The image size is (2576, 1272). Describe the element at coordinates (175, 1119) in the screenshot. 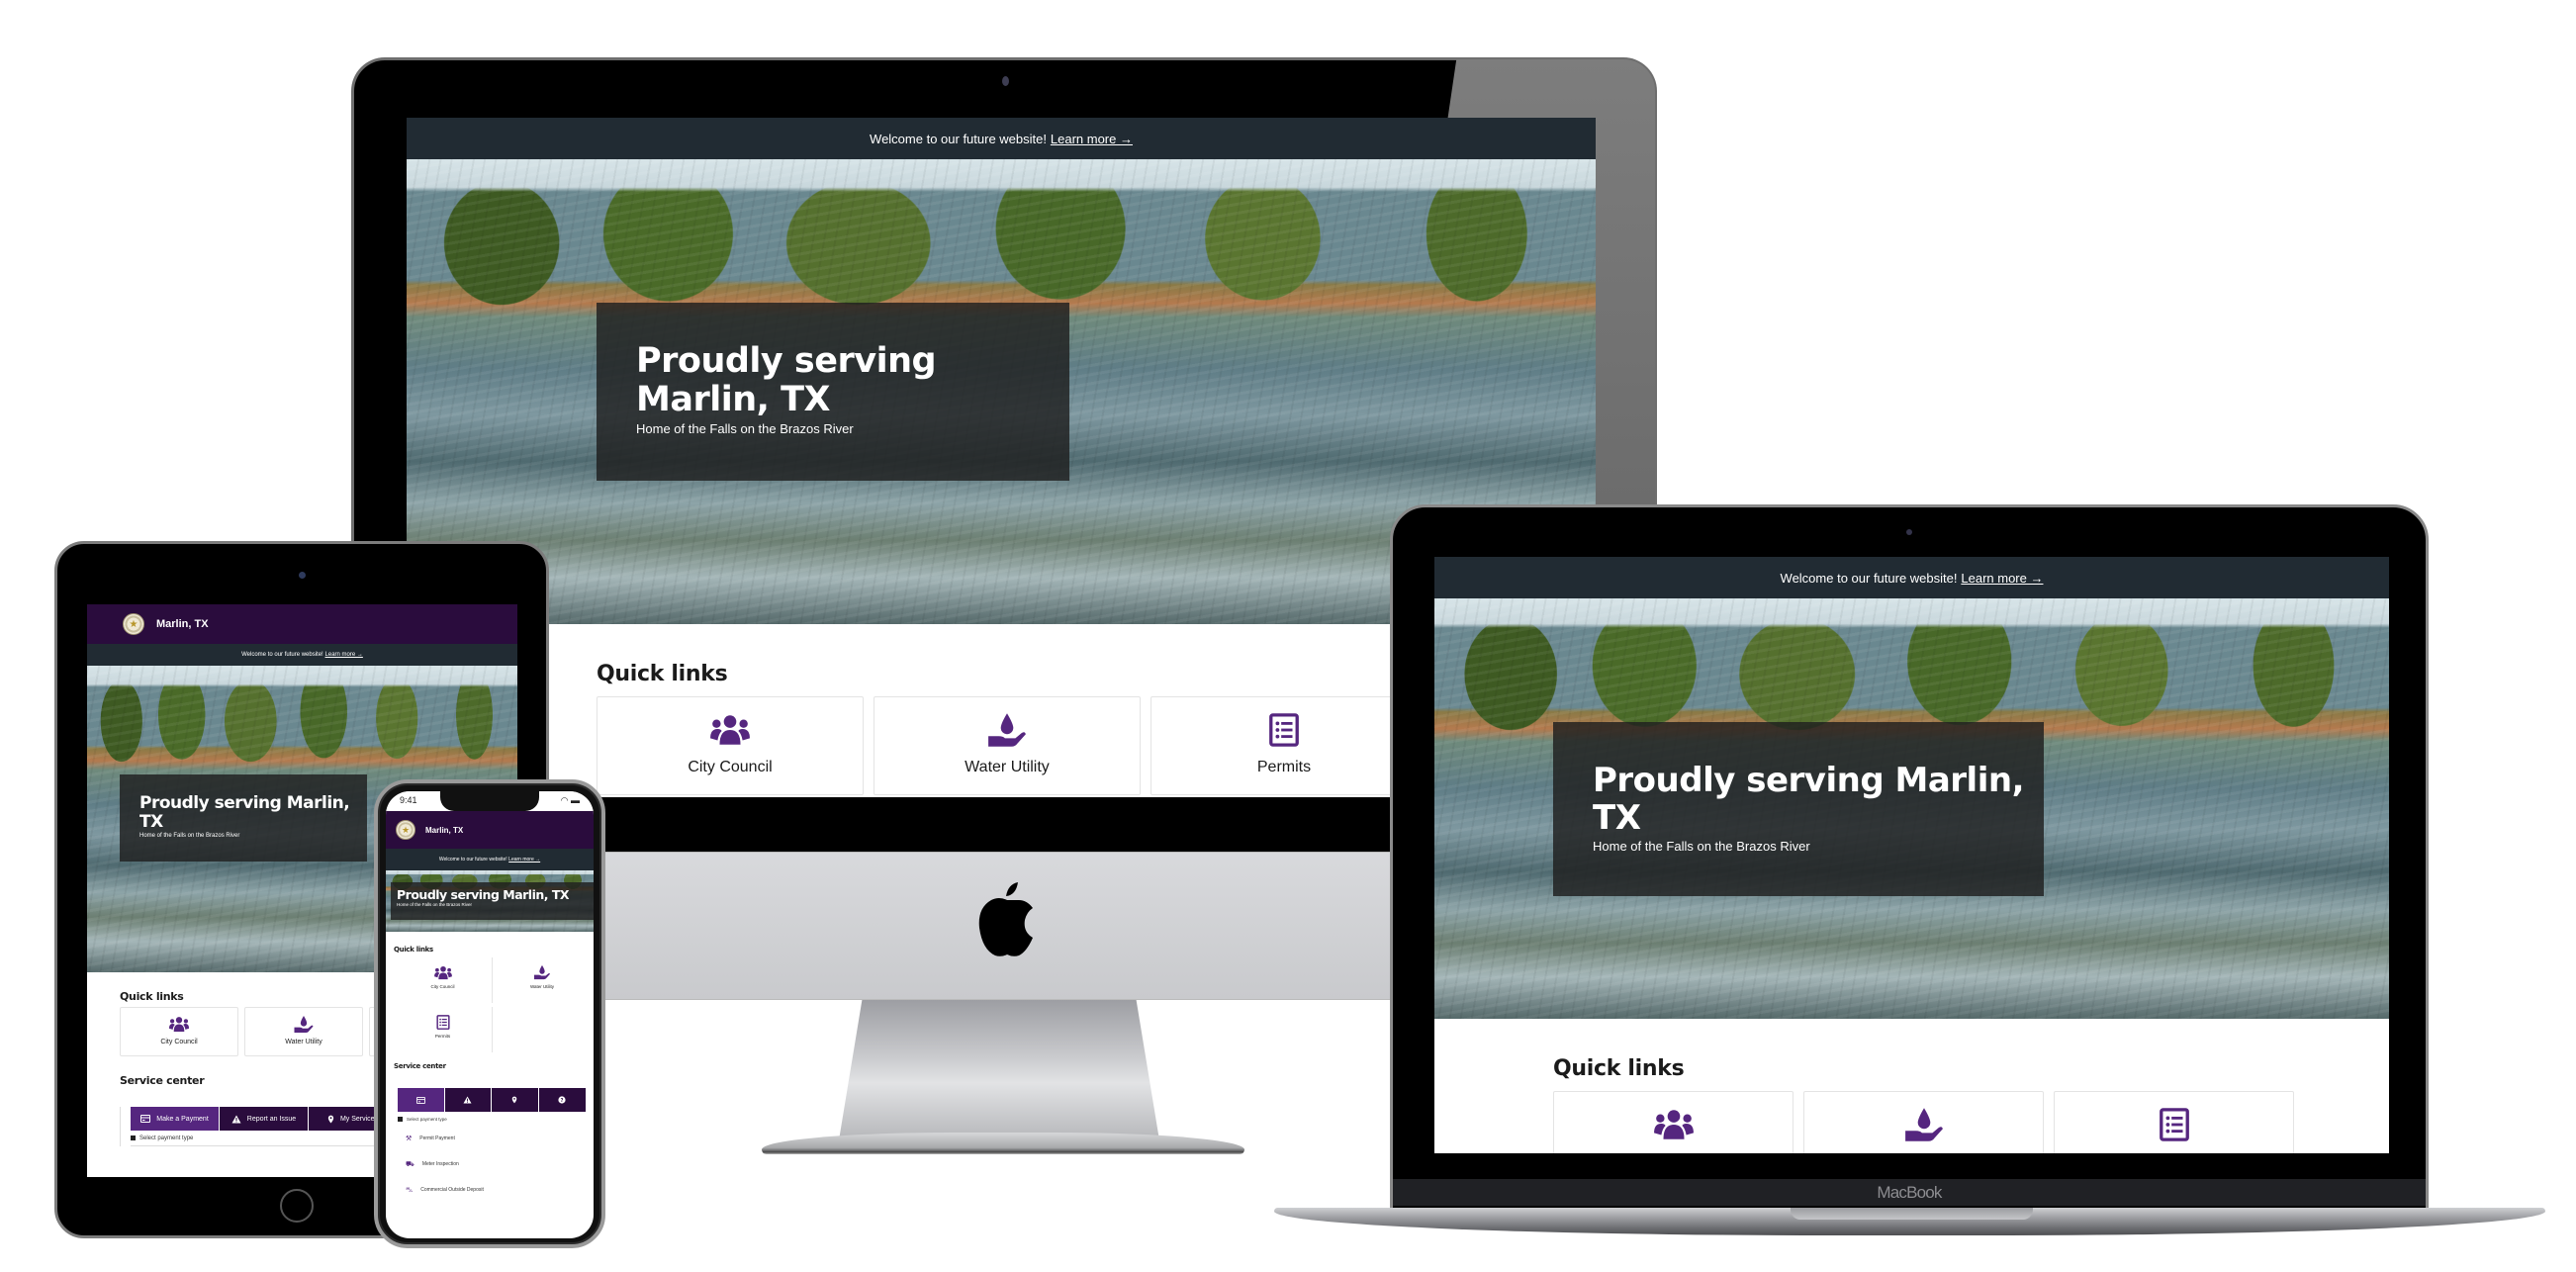

I see `tab-make-a-payment: Make a Payment` at that location.